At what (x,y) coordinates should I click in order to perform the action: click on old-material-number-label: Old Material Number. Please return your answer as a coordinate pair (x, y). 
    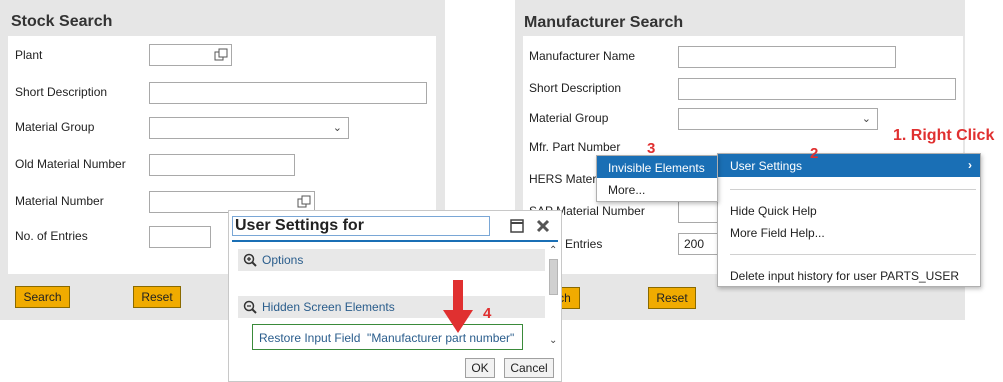
    Looking at the image, I should click on (70, 164).